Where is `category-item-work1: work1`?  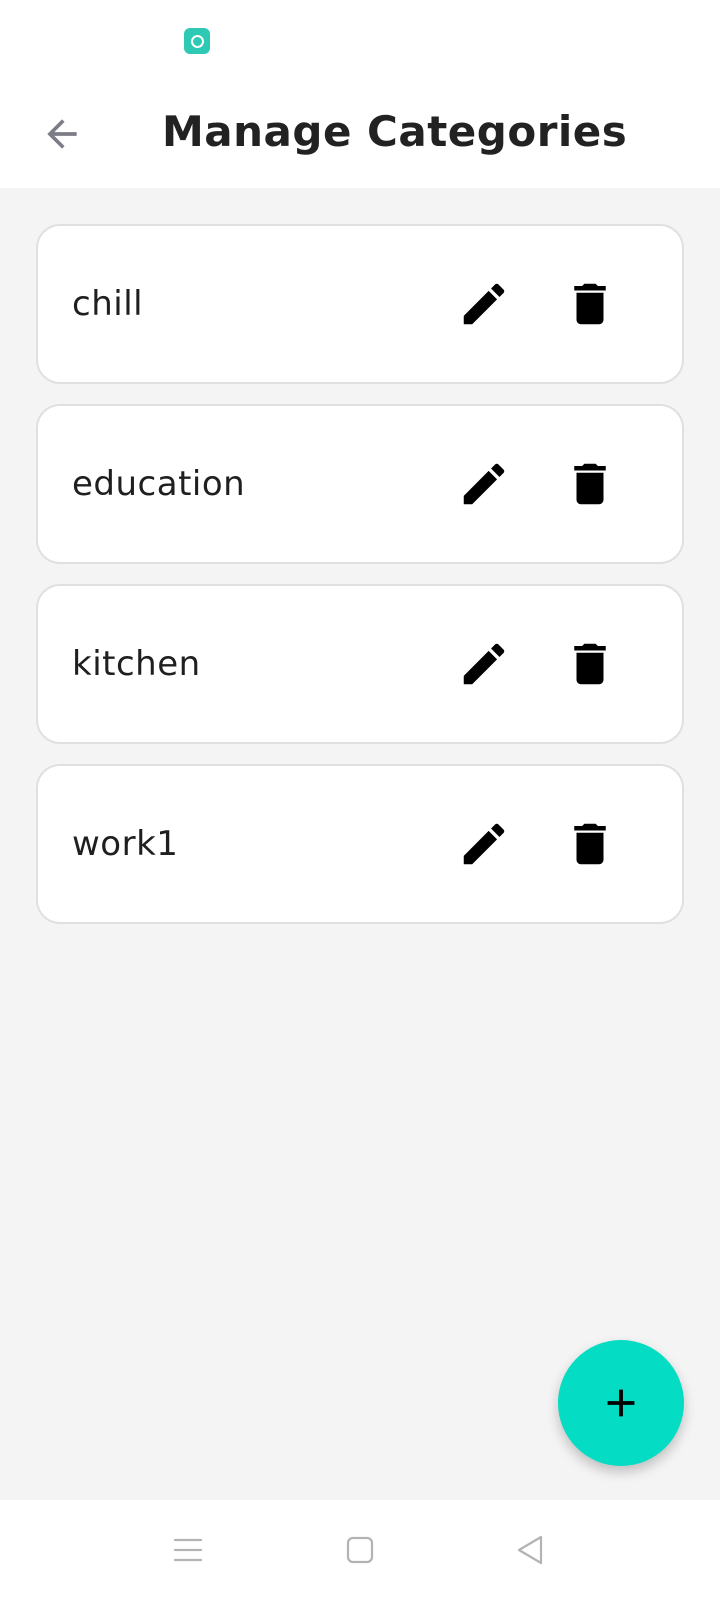 category-item-work1: work1 is located at coordinates (360, 844).